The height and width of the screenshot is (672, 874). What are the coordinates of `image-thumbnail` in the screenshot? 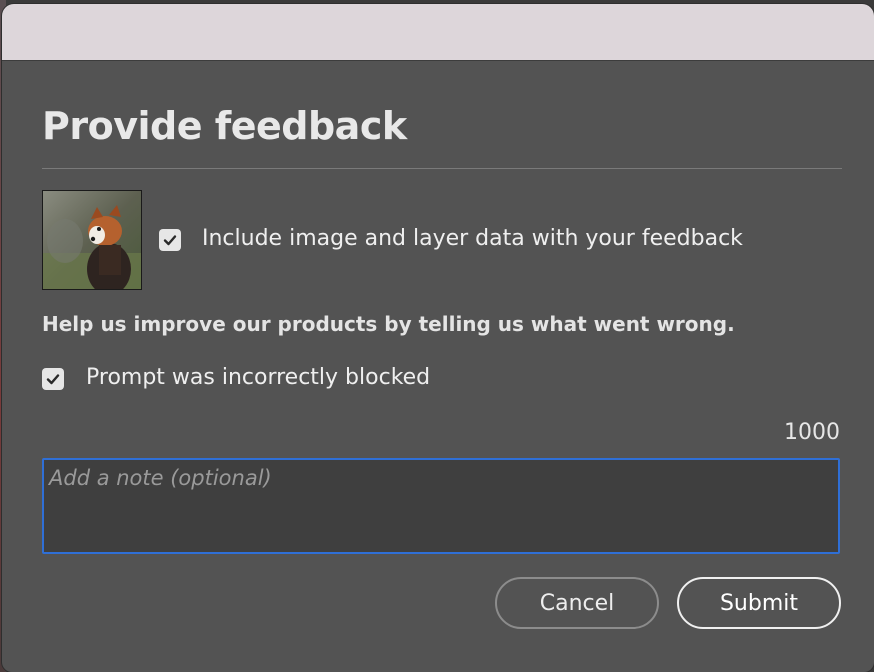 It's located at (92, 240).